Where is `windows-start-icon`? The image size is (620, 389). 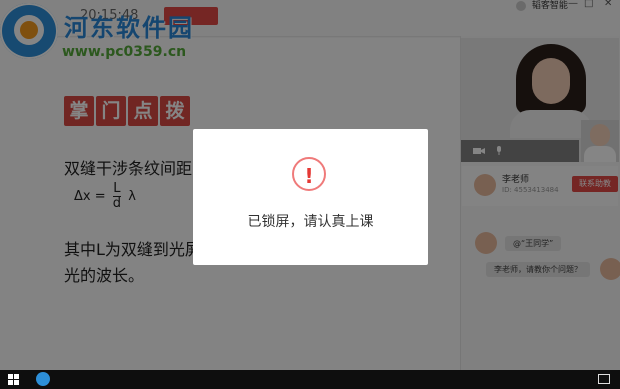 windows-start-icon is located at coordinates (14, 380).